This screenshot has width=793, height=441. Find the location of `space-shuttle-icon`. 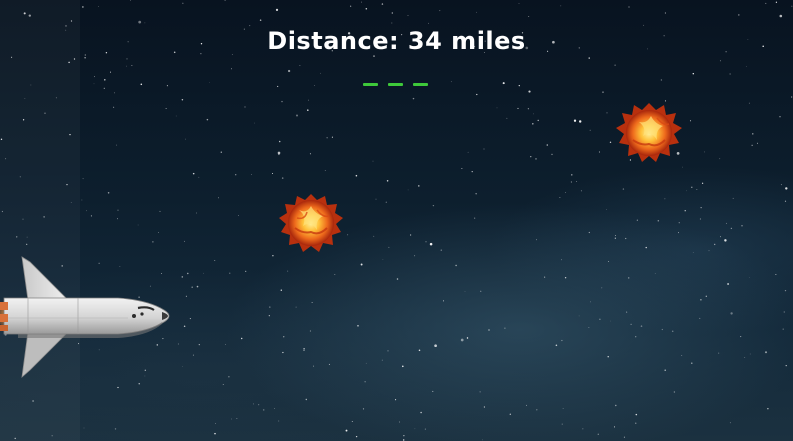

space-shuttle-icon is located at coordinates (89, 317).